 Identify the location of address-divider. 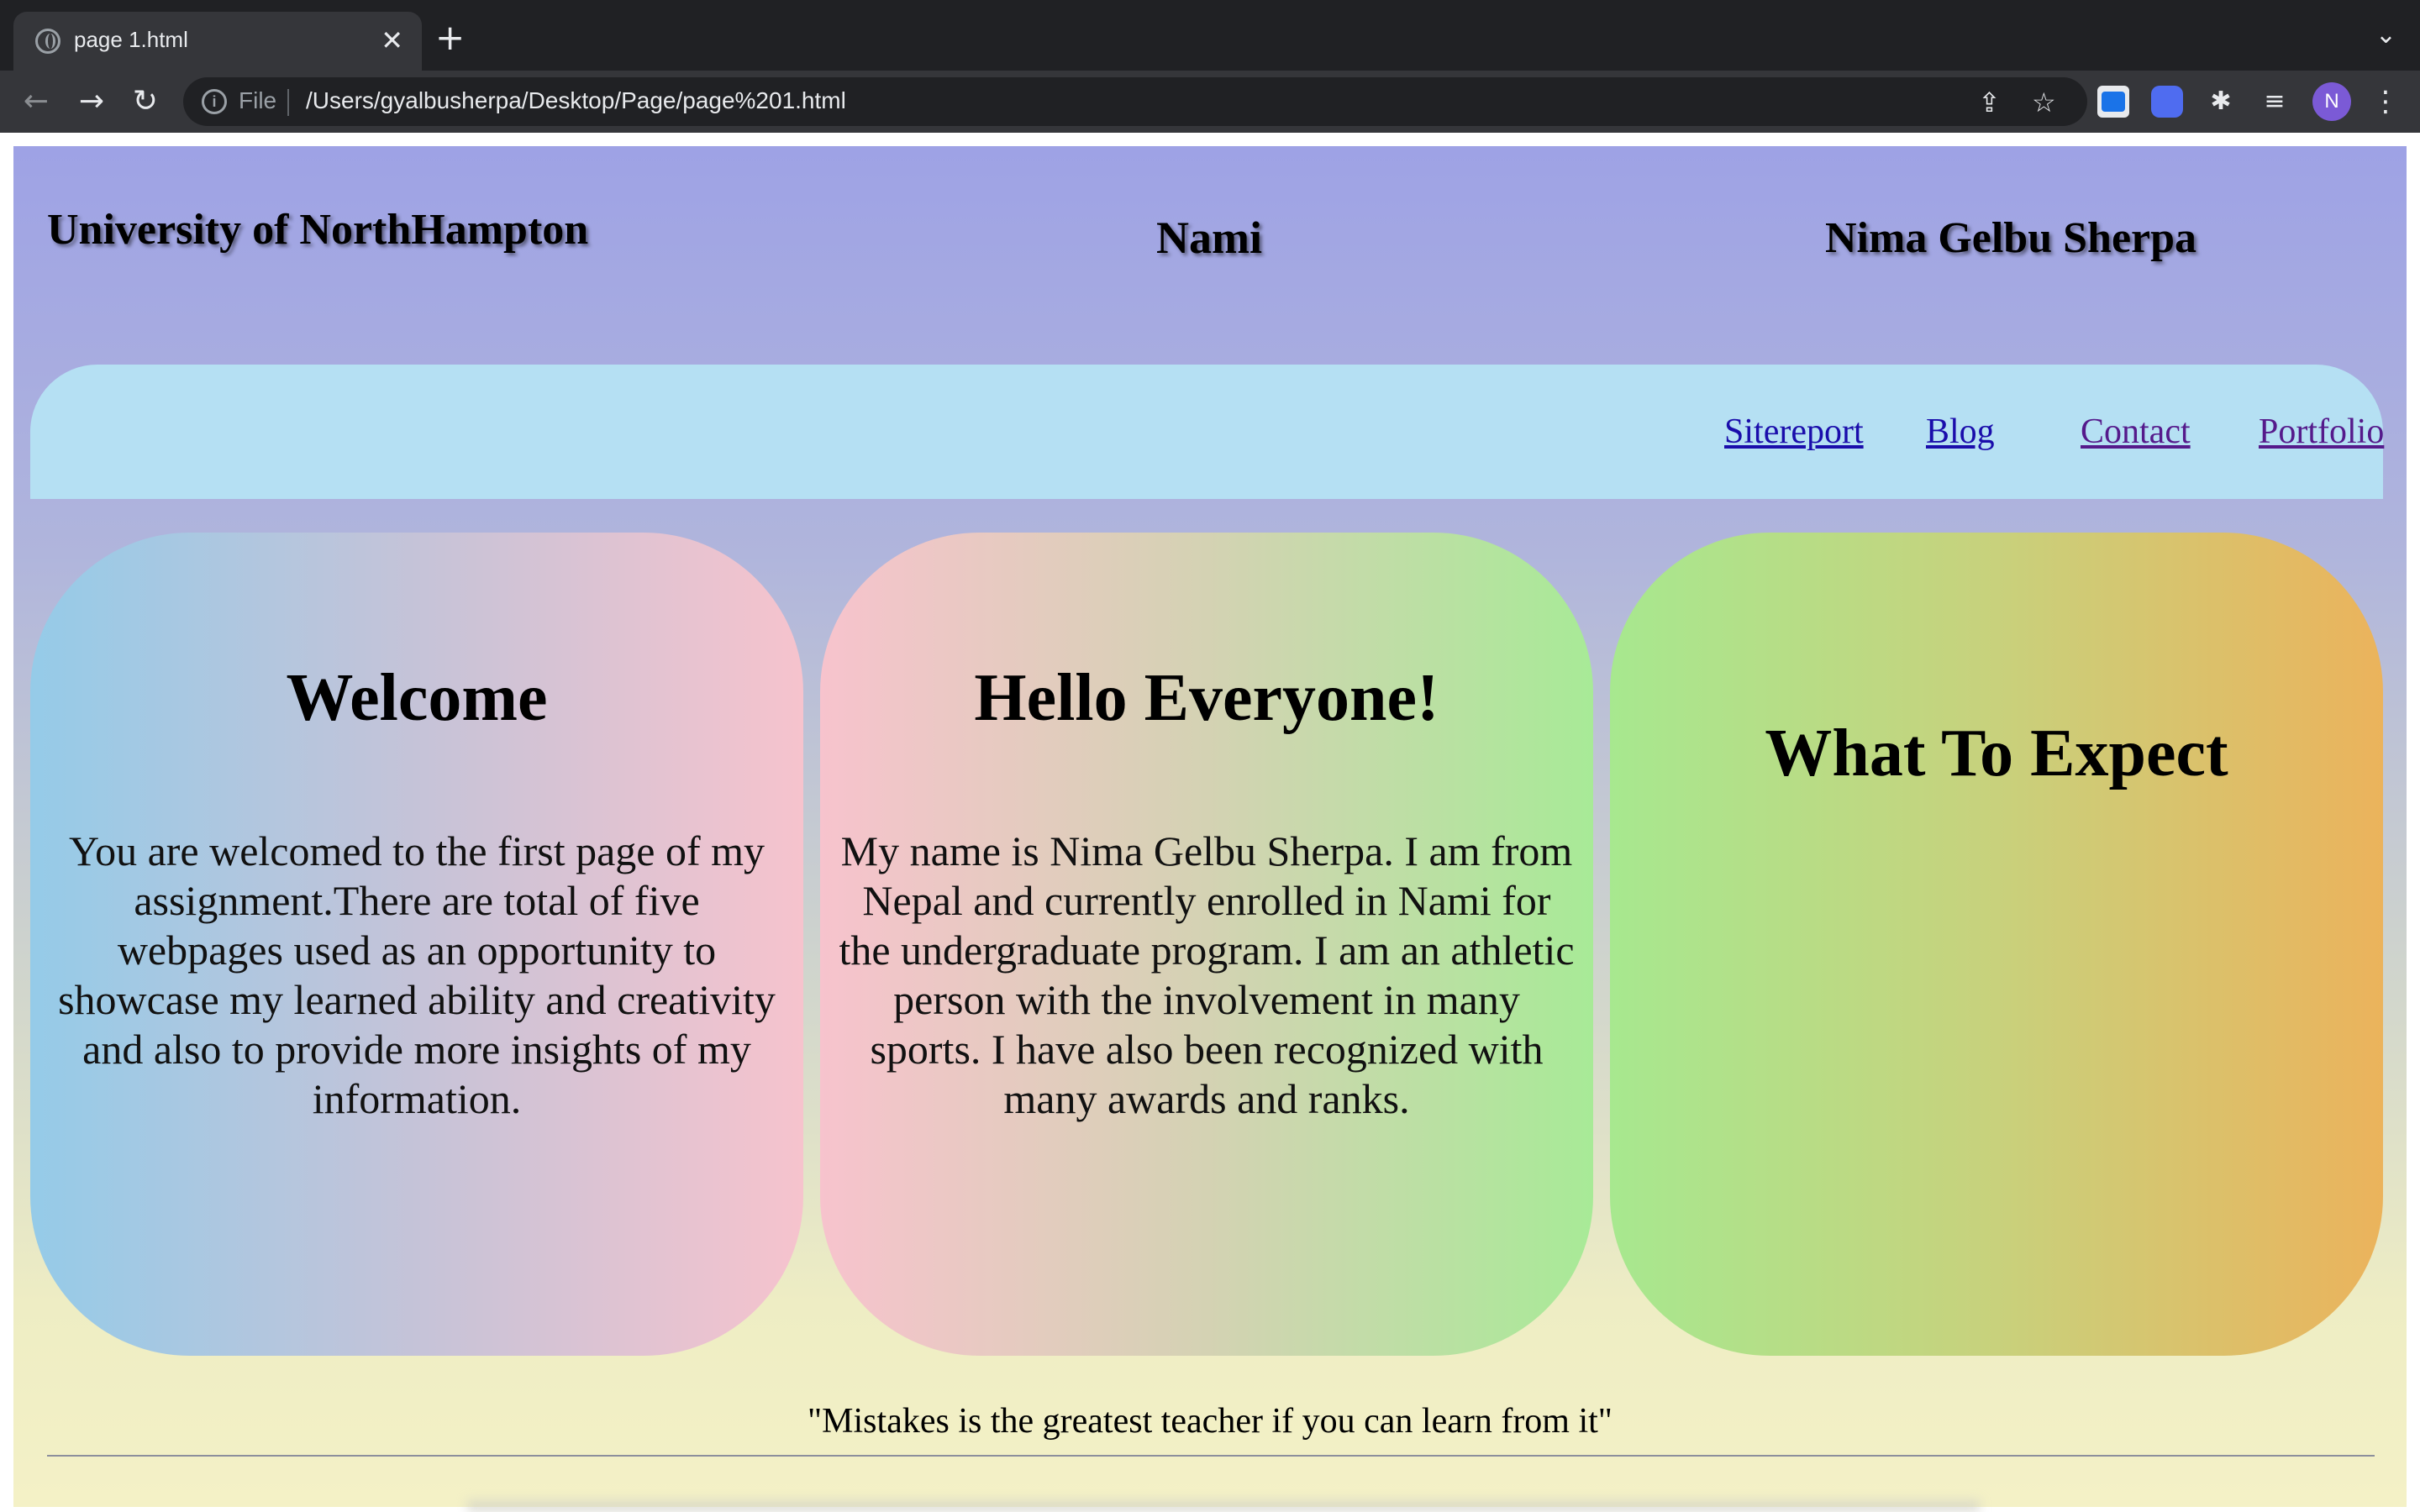
(288, 102).